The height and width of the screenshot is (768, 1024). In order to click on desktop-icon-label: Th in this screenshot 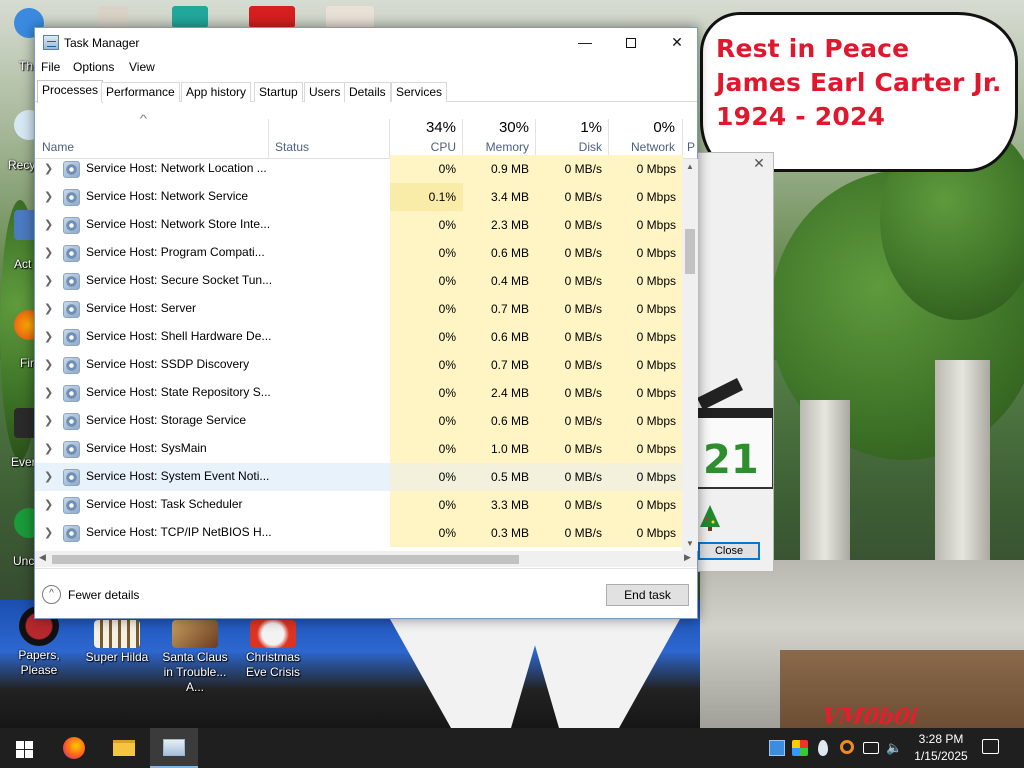, I will do `click(26, 66)`.